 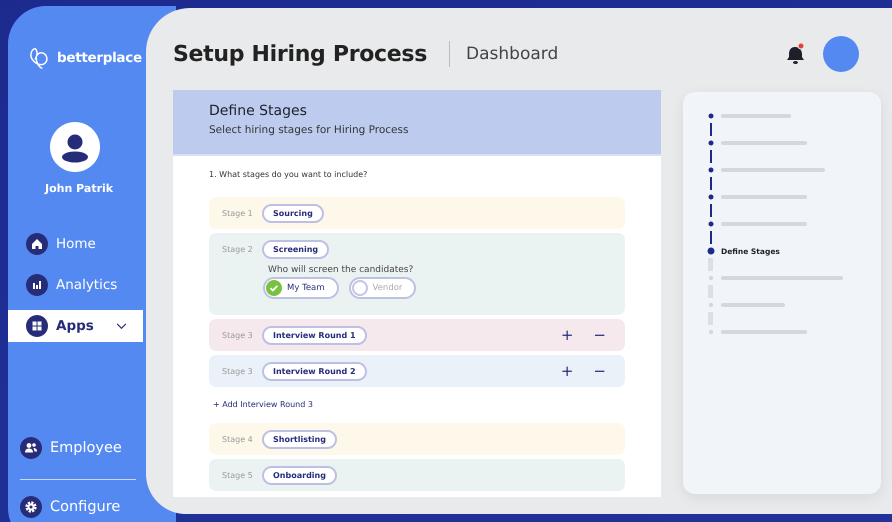 I want to click on radio-circle-icon, so click(x=360, y=288).